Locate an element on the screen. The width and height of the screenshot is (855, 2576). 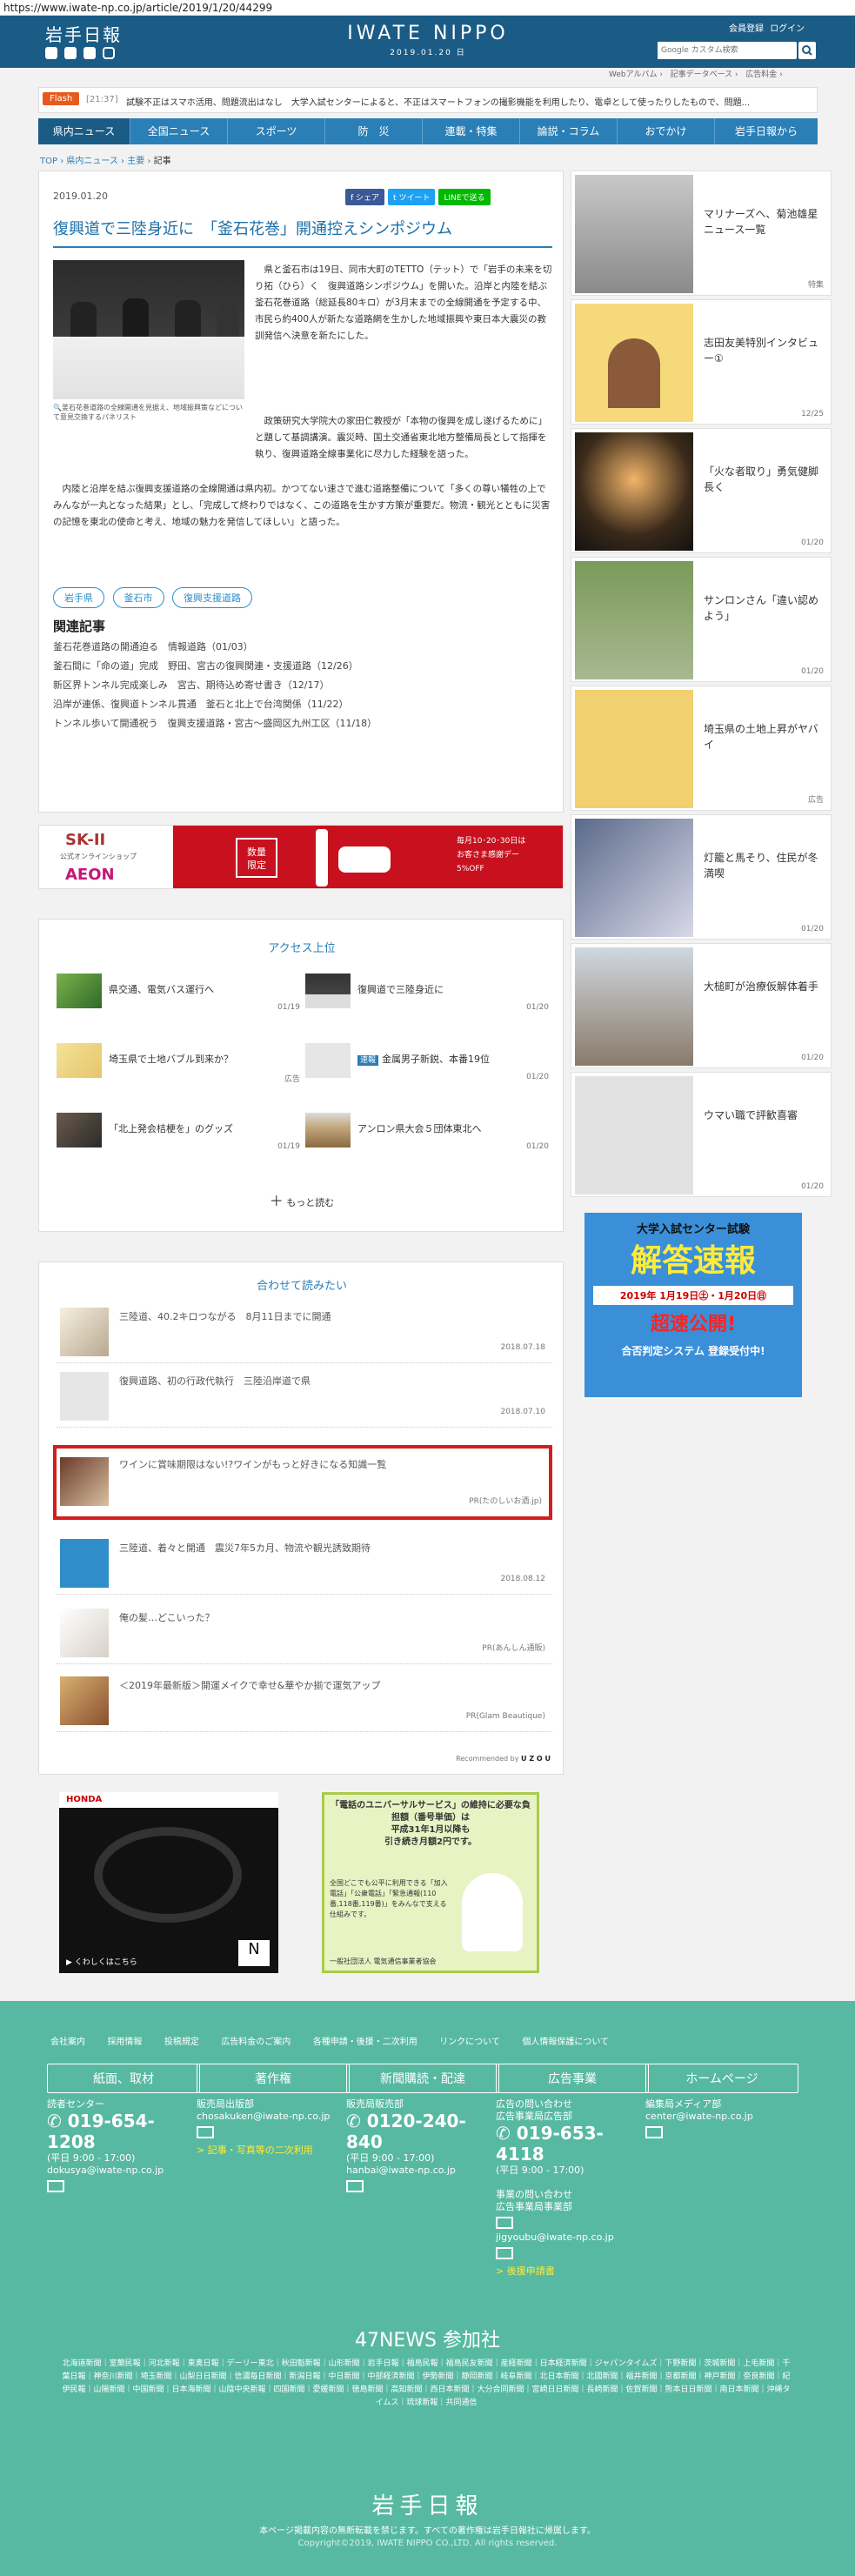
hatena-icon is located at coordinates (89, 53).